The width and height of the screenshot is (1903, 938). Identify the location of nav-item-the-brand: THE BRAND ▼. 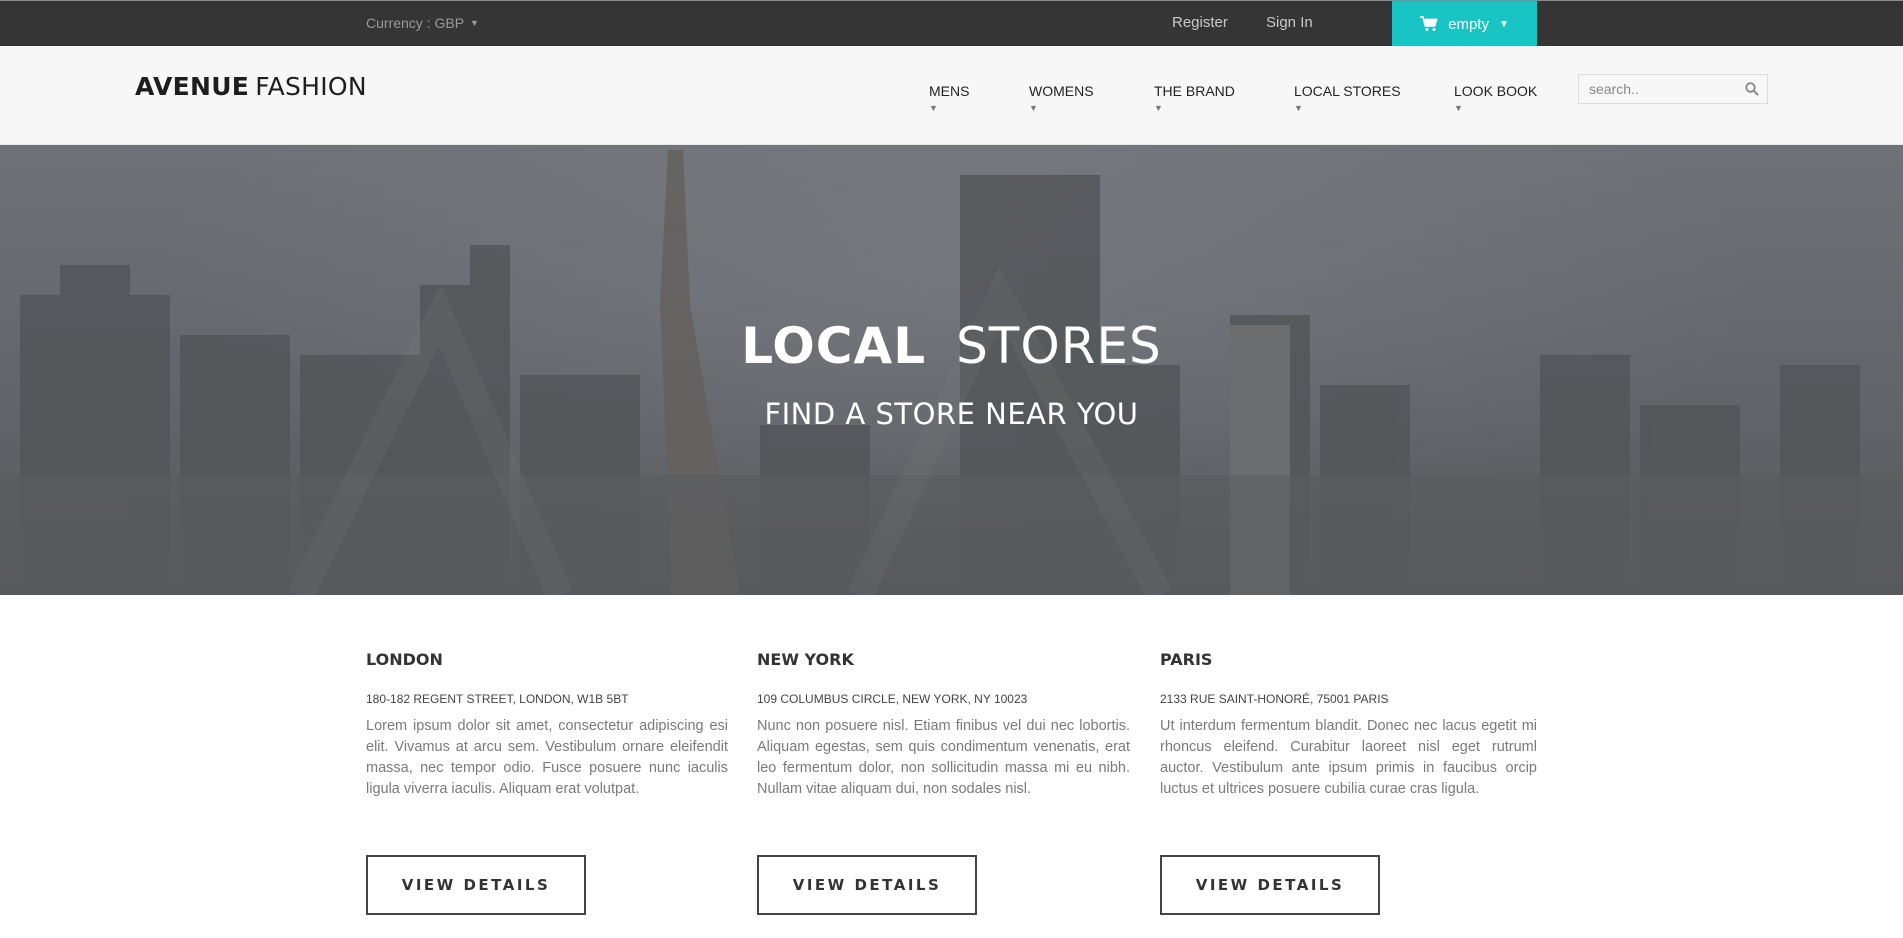
(1194, 98).